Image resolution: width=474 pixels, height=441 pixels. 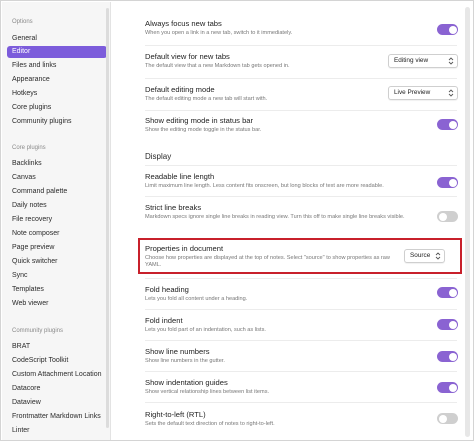 What do you see at coordinates (57, 94) in the screenshot?
I see `sidebar-item-hotkeys: Hotkeys` at bounding box center [57, 94].